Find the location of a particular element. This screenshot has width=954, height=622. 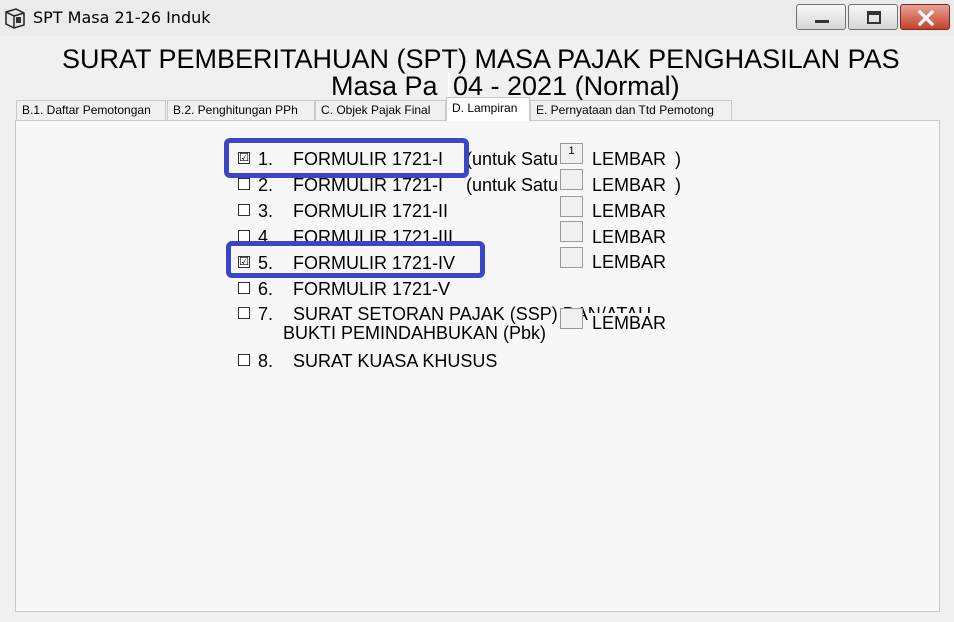

attachment-number: 2. is located at coordinates (266, 185).